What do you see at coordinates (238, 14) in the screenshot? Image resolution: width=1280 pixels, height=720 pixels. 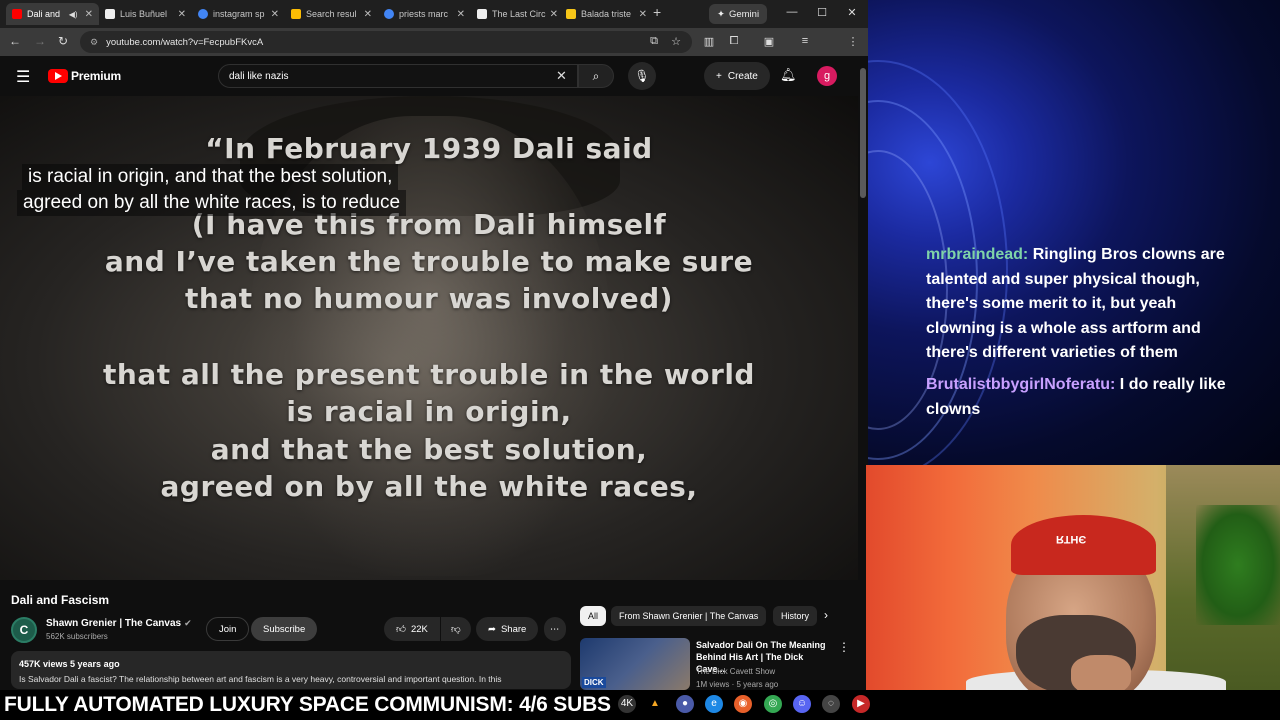 I see `tab-instagram: instagram sp ✕` at bounding box center [238, 14].